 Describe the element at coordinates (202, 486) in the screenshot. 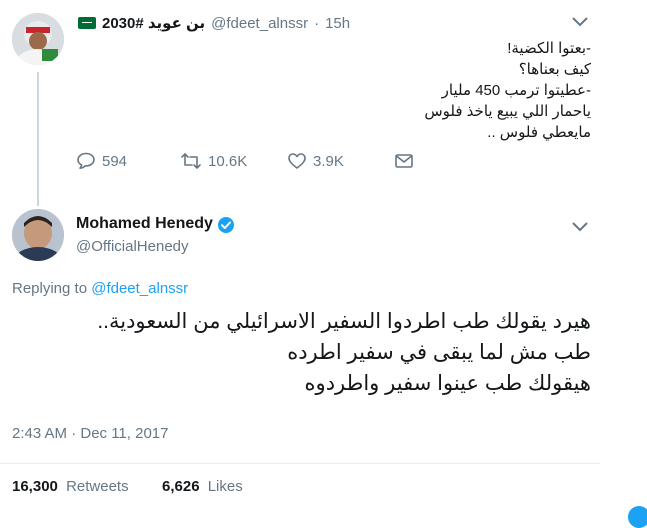

I see `likes-stat: 6,626 Likes` at that location.